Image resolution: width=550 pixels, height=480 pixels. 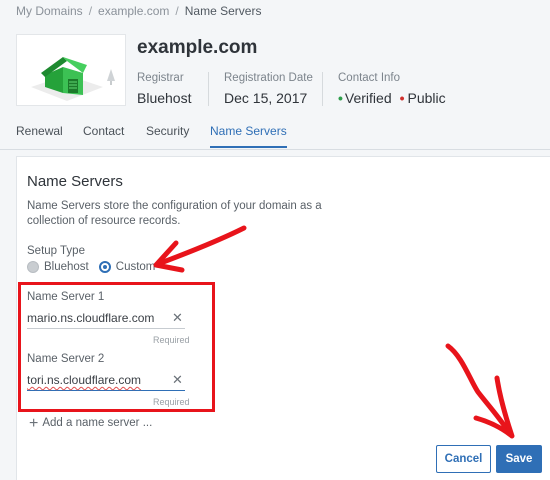 What do you see at coordinates (223, 11) in the screenshot?
I see `breadcrumb-current: Name Servers` at bounding box center [223, 11].